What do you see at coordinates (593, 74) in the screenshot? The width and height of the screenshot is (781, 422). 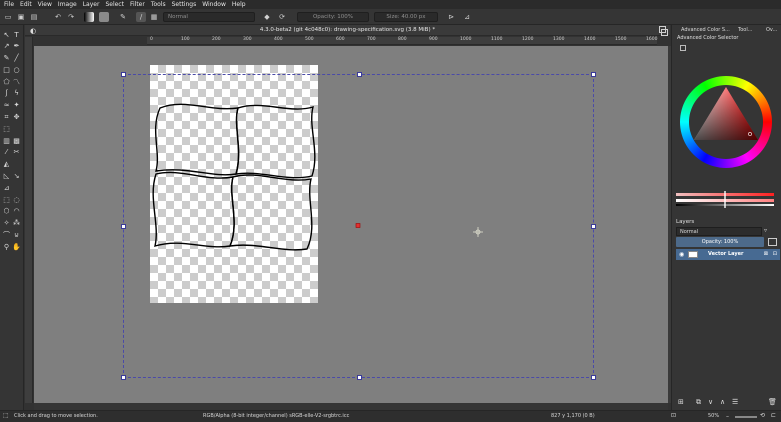 I see `handle-top-right` at bounding box center [593, 74].